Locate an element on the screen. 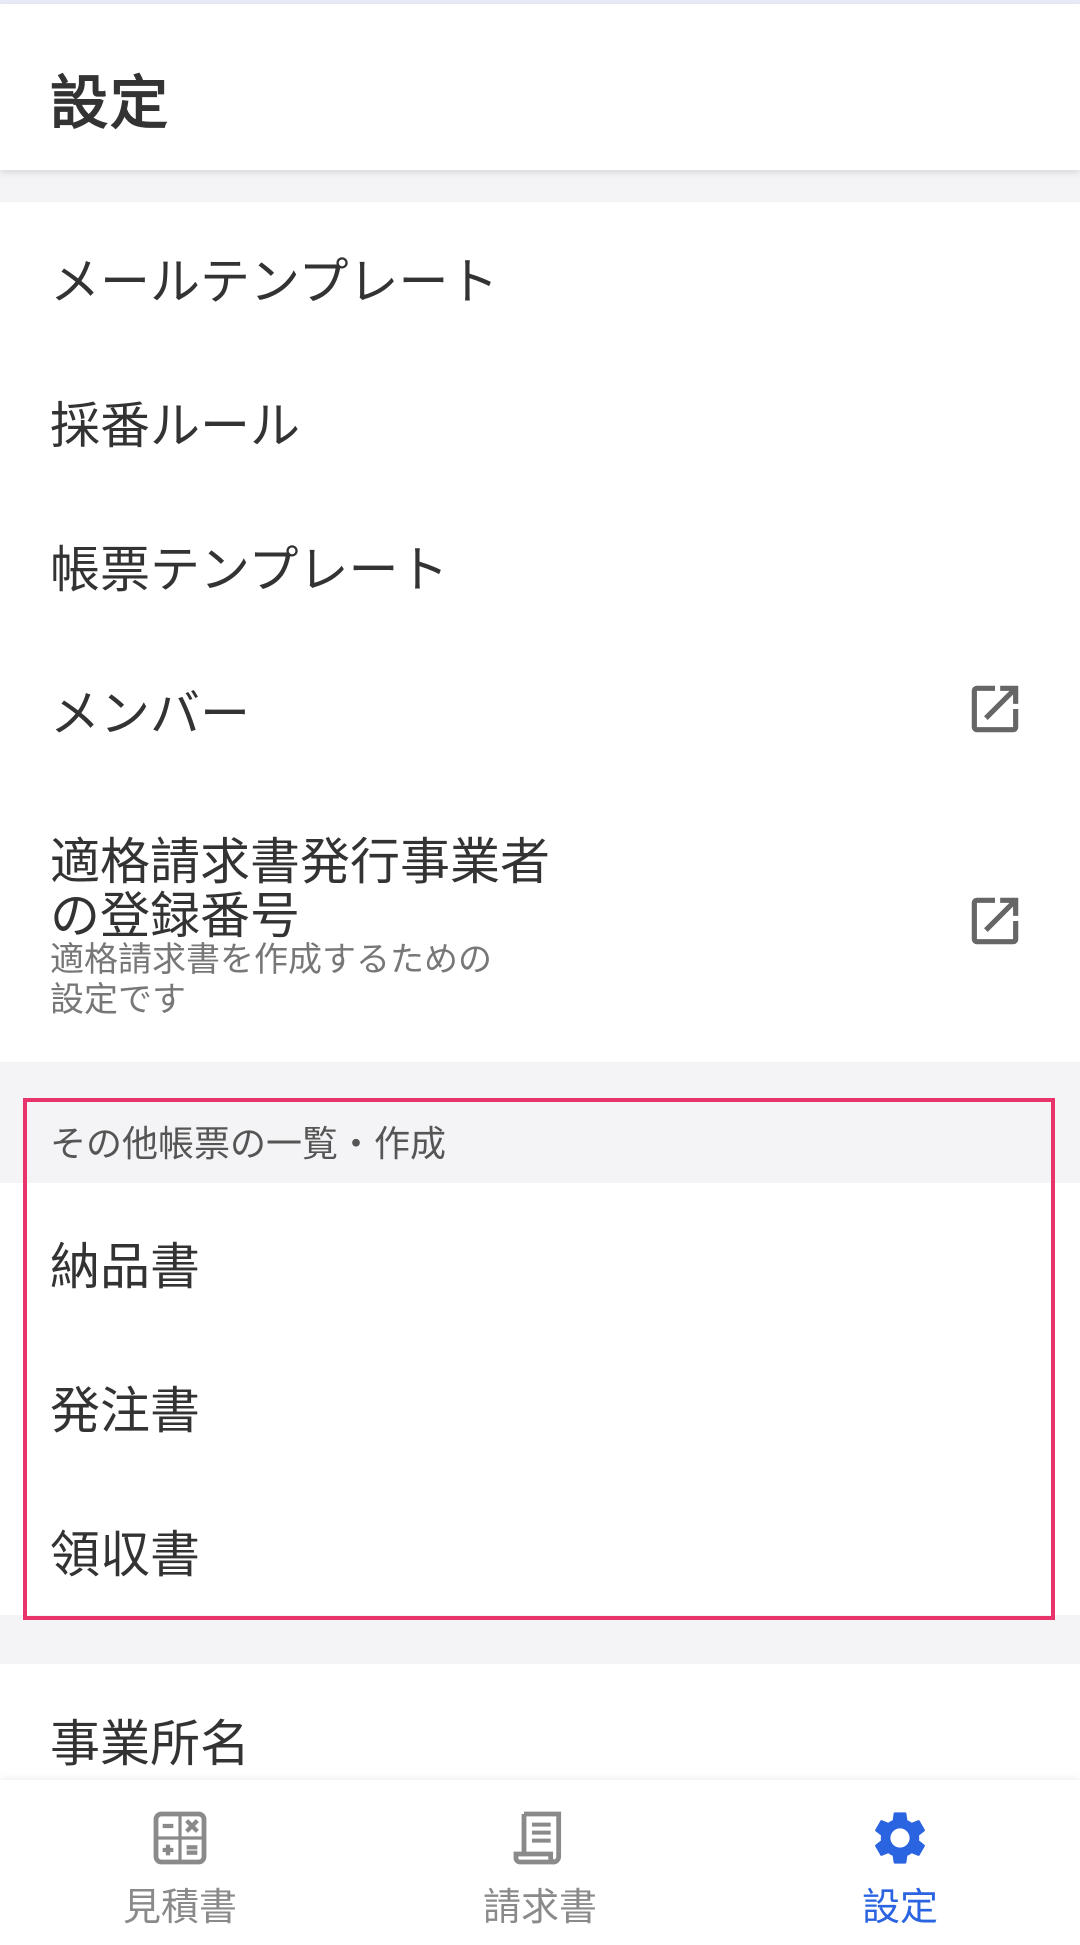 The height and width of the screenshot is (1945, 1080). settings-item-label: メンバー is located at coordinates (150, 714).